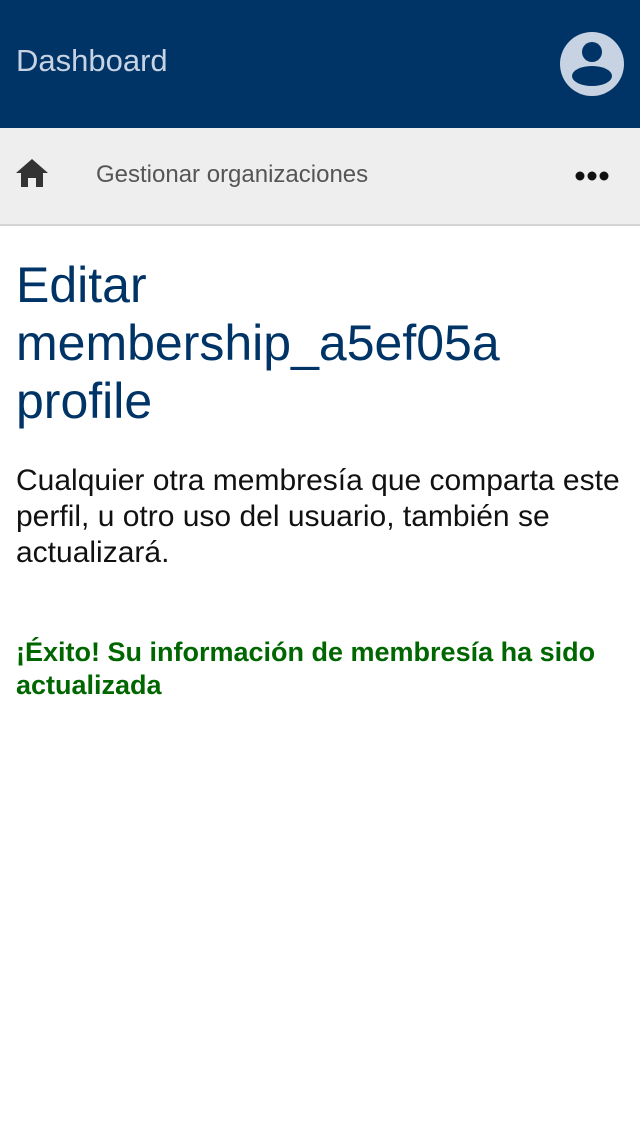 The image size is (640, 1136). I want to click on user-avatar-button, so click(592, 64).